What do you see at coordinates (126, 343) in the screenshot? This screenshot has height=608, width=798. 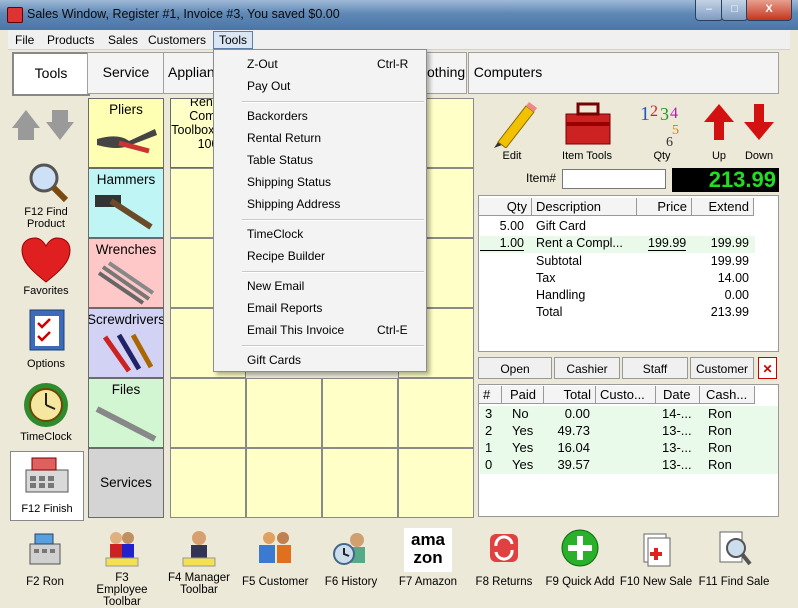 I see `product-screwdrivers: Screwdrivers` at bounding box center [126, 343].